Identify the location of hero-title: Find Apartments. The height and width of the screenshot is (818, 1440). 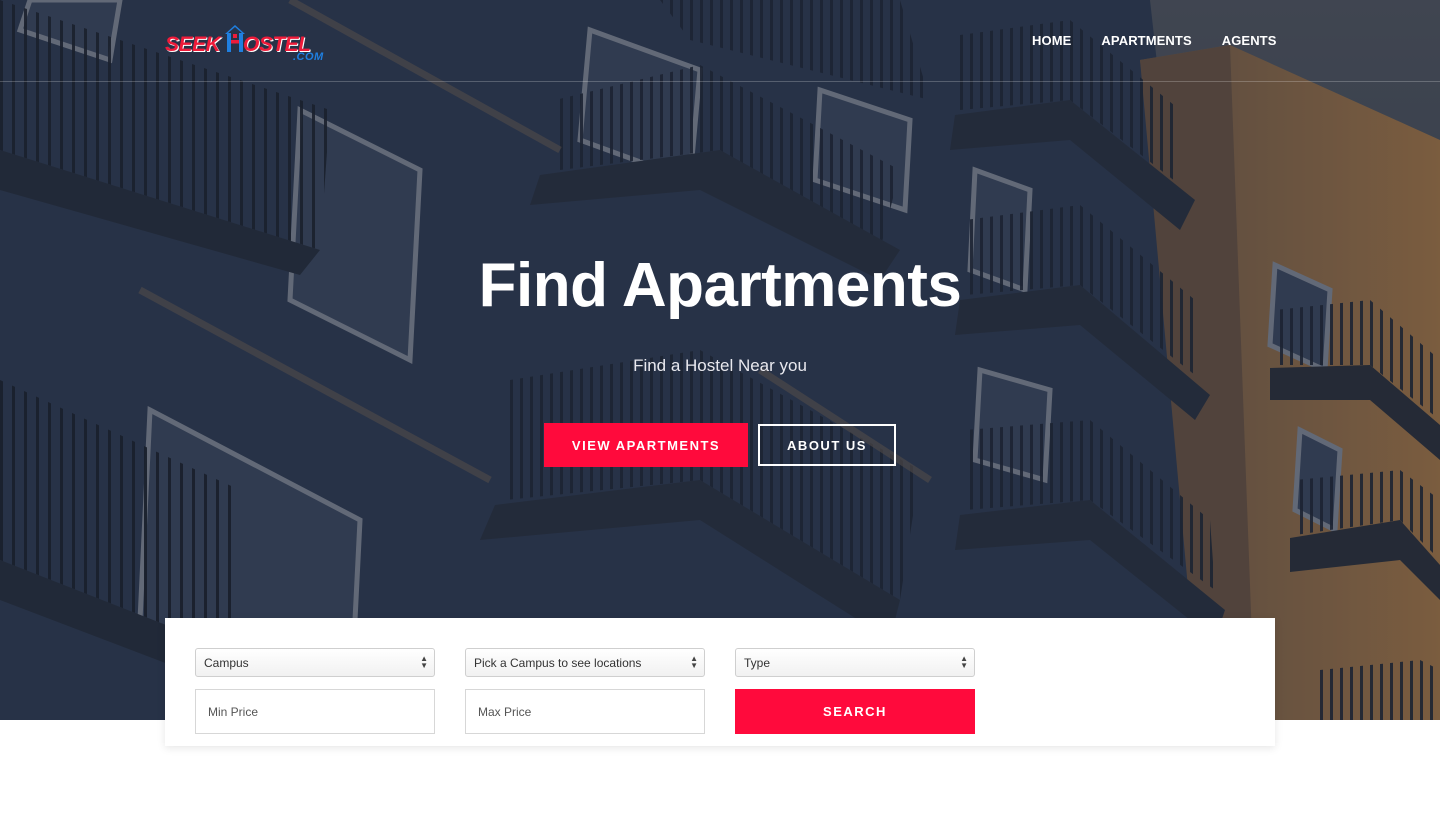
(720, 285).